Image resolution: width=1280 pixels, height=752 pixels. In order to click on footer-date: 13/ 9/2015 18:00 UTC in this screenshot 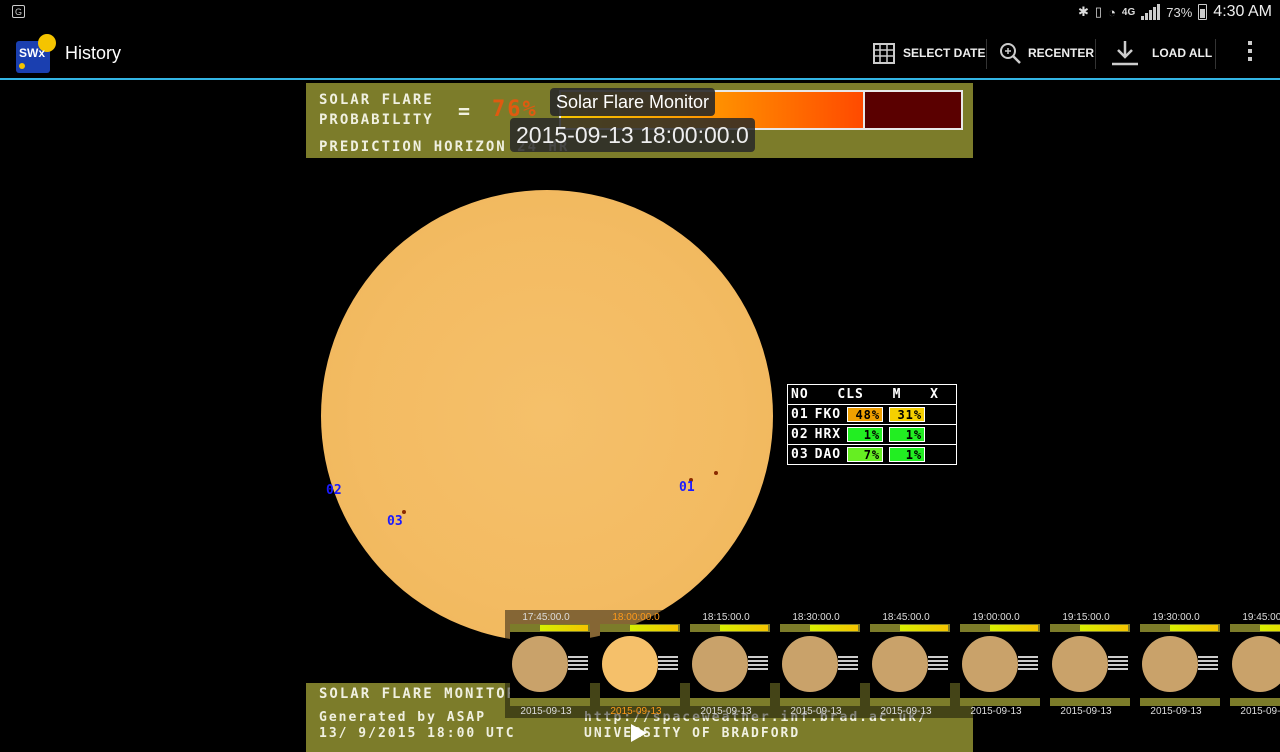, I will do `click(417, 733)`.